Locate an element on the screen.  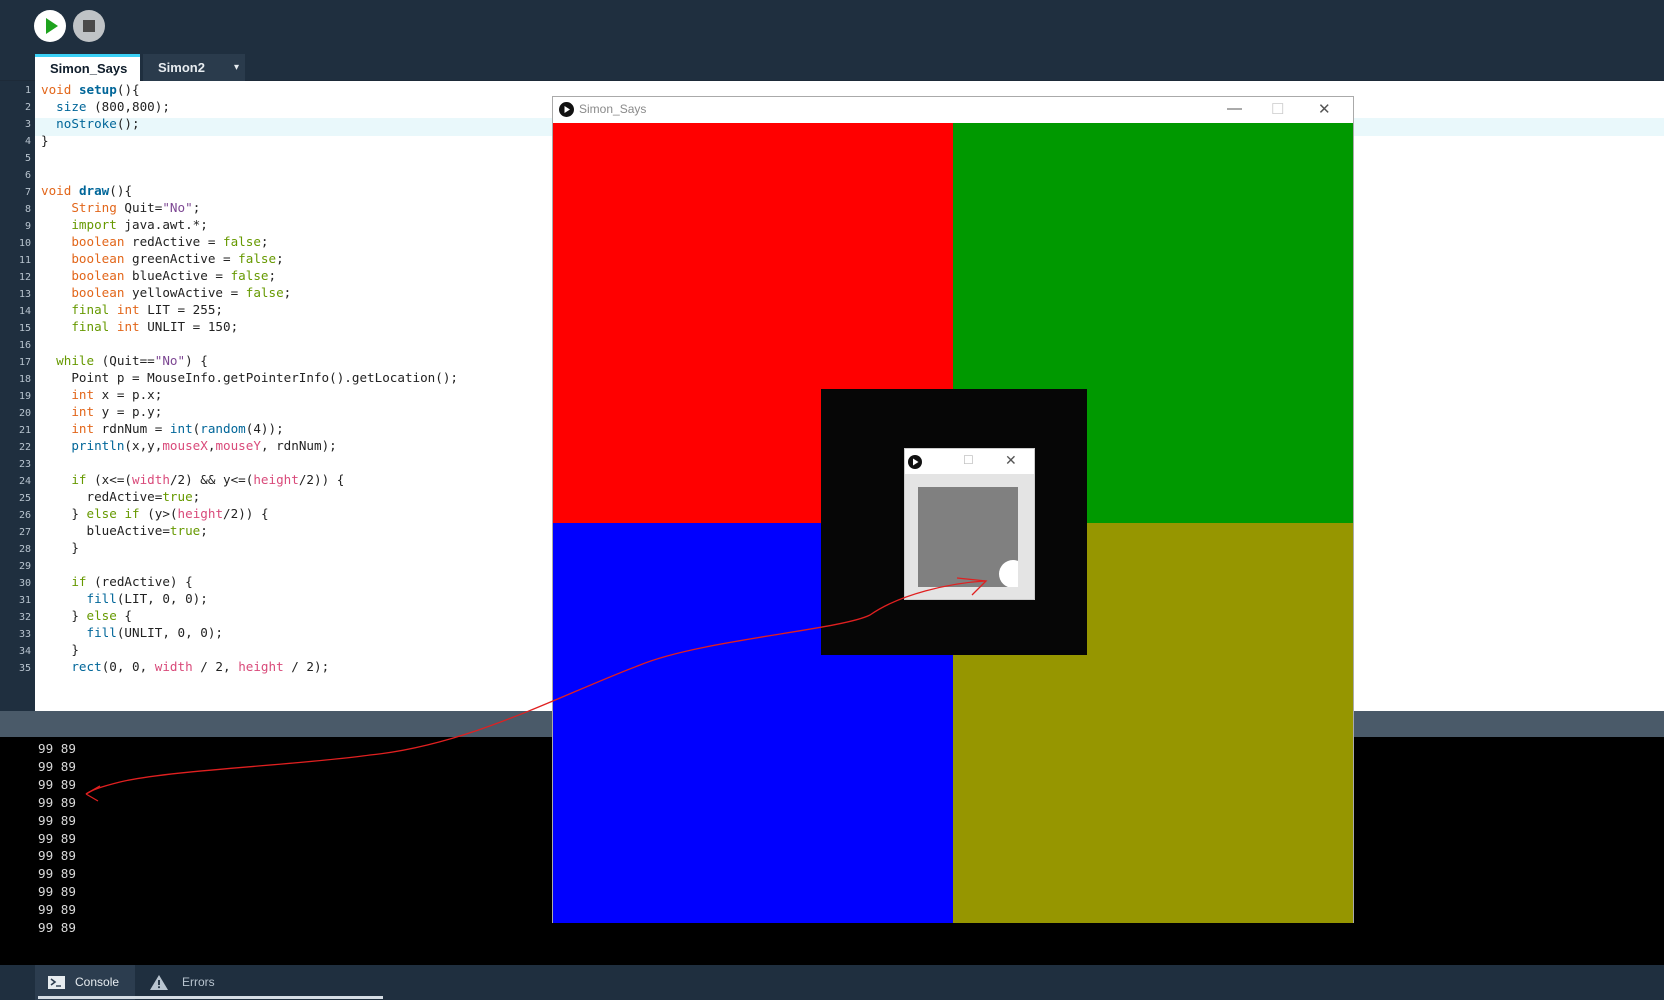
mini-canvas is located at coordinates (968, 537).